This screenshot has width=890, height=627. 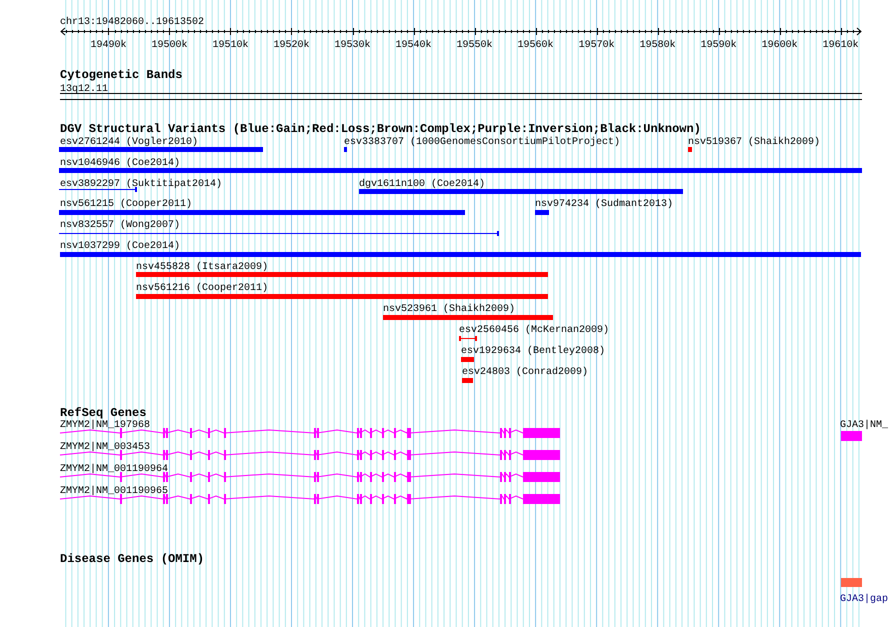 I want to click on variant-label: esv2761244 (Vogler2010), so click(x=129, y=142).